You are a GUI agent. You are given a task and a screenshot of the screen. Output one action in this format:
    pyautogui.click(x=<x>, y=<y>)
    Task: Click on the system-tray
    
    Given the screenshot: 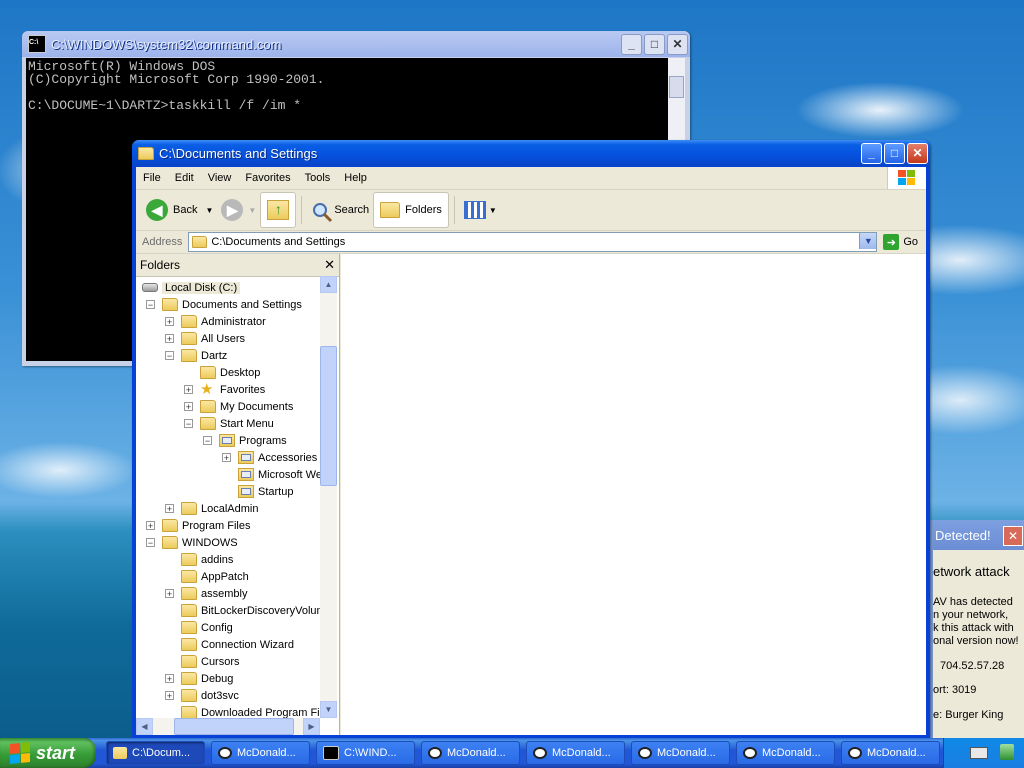 What is the action you would take?
    pyautogui.click(x=983, y=753)
    